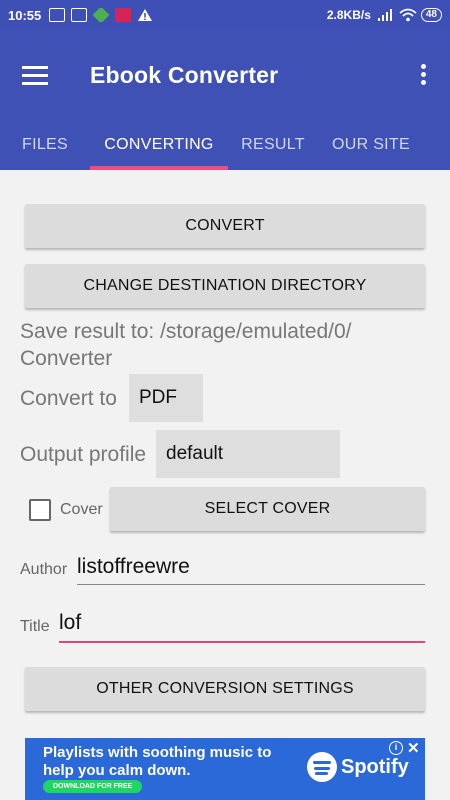 The image size is (450, 800). I want to click on cover-label: Cover, so click(81, 509).